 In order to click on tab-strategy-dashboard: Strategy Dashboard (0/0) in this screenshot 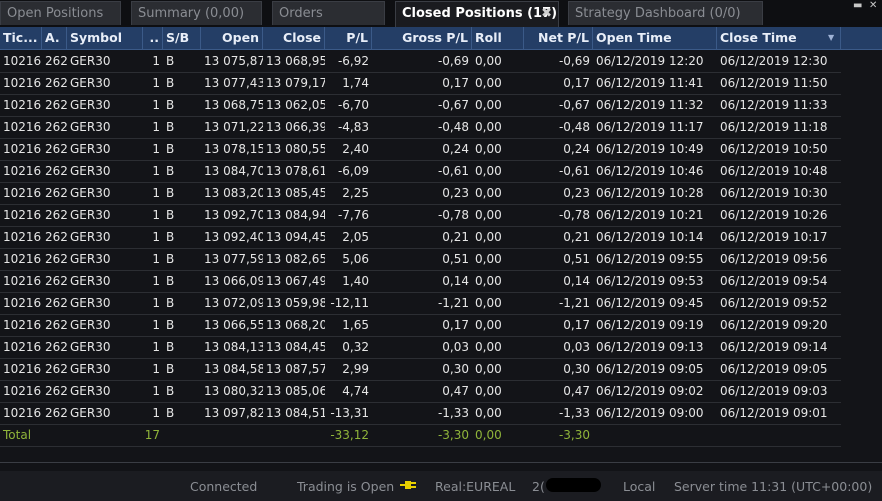, I will do `click(665, 13)`.